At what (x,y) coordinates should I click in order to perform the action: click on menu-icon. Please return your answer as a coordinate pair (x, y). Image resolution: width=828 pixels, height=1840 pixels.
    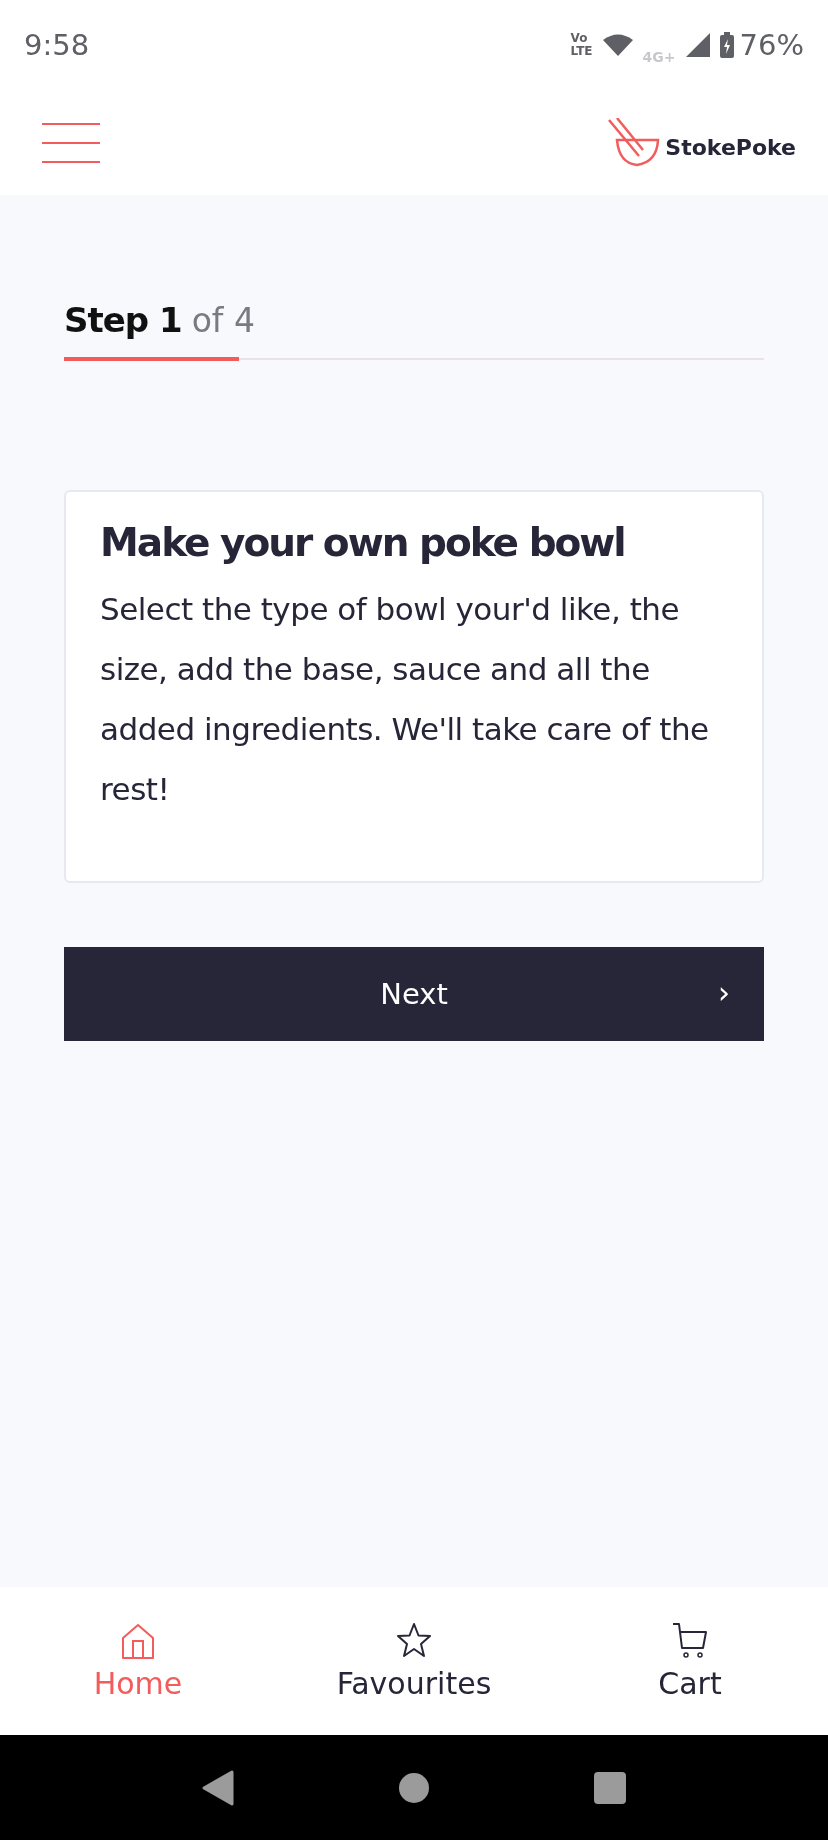
    Looking at the image, I should click on (71, 142).